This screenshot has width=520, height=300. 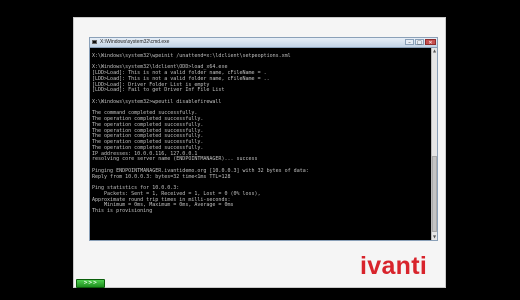 What do you see at coordinates (430, 42) in the screenshot?
I see `close-button: ✕` at bounding box center [430, 42].